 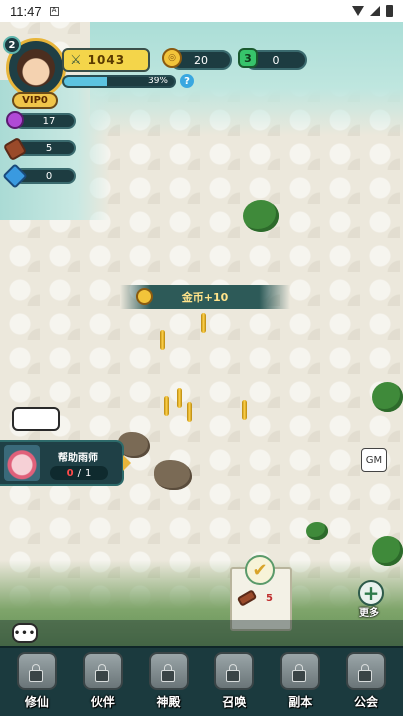 What do you see at coordinates (22, 463) in the screenshot?
I see `rain-master-portrait-icon` at bounding box center [22, 463].